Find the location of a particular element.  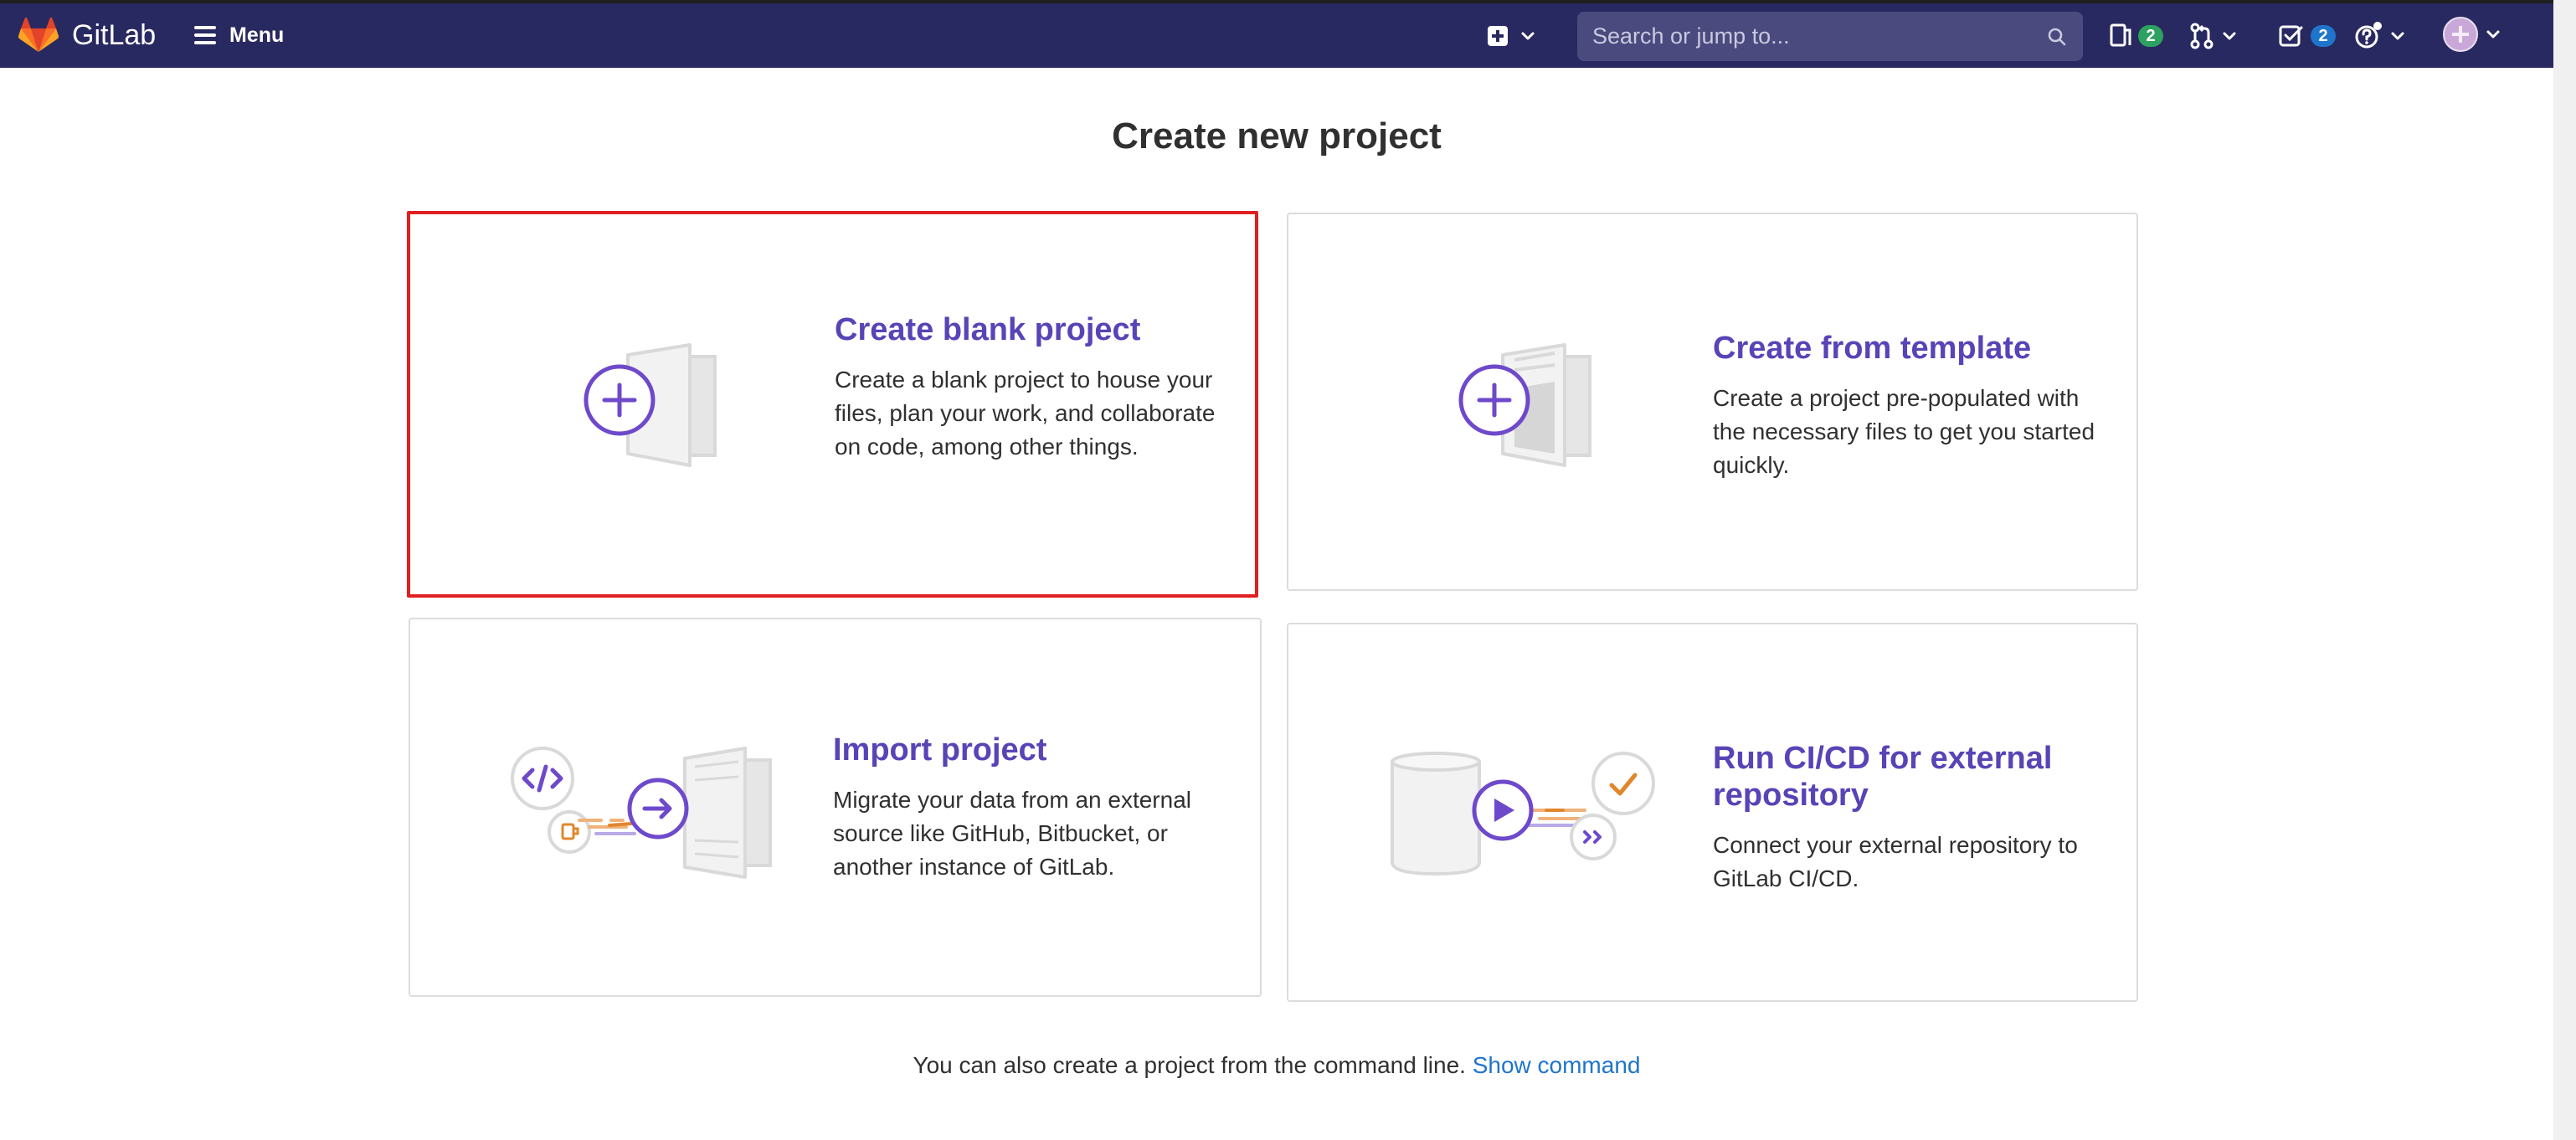

gitlab-logo-icon is located at coordinates (38, 35).